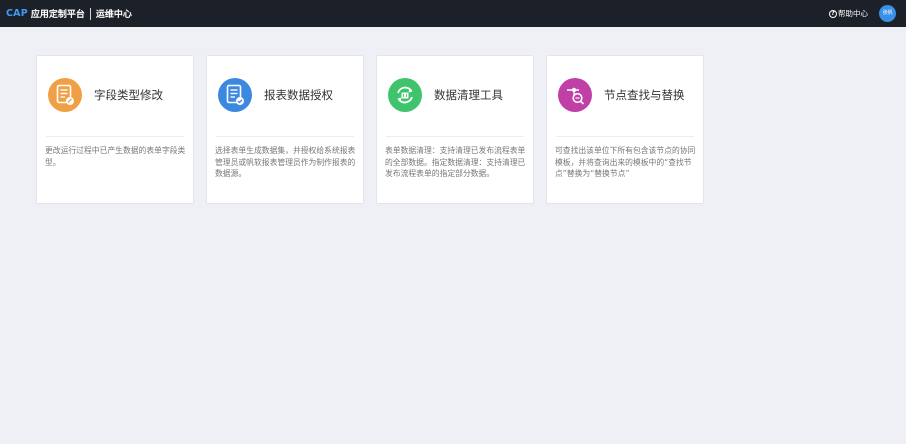  I want to click on section-title: 运维中心, so click(113, 15).